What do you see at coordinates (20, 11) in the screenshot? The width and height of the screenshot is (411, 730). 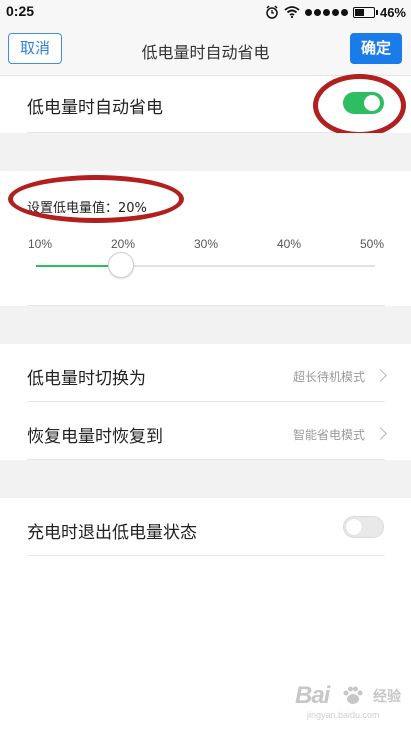 I see `status-time: 0:25` at bounding box center [20, 11].